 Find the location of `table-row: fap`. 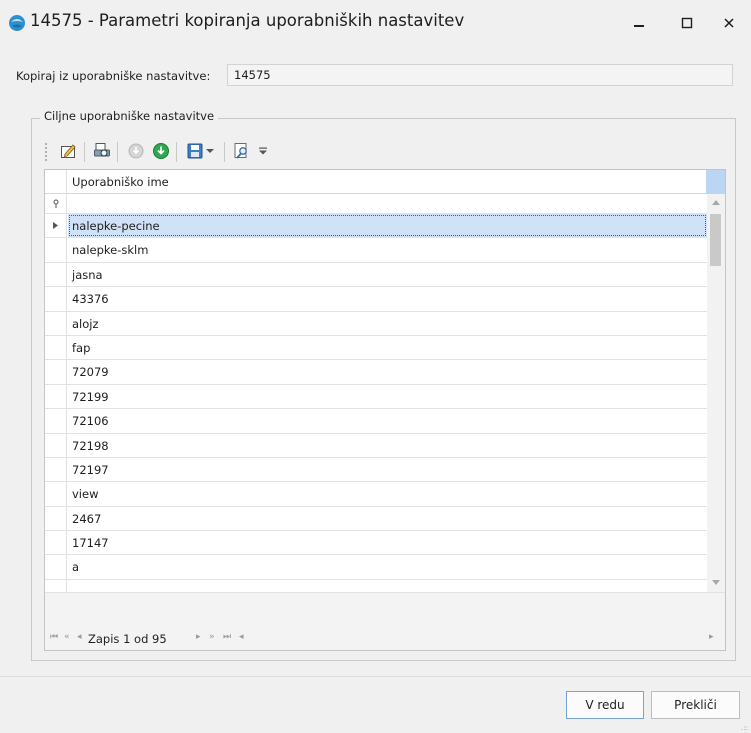

table-row: fap is located at coordinates (376, 348).